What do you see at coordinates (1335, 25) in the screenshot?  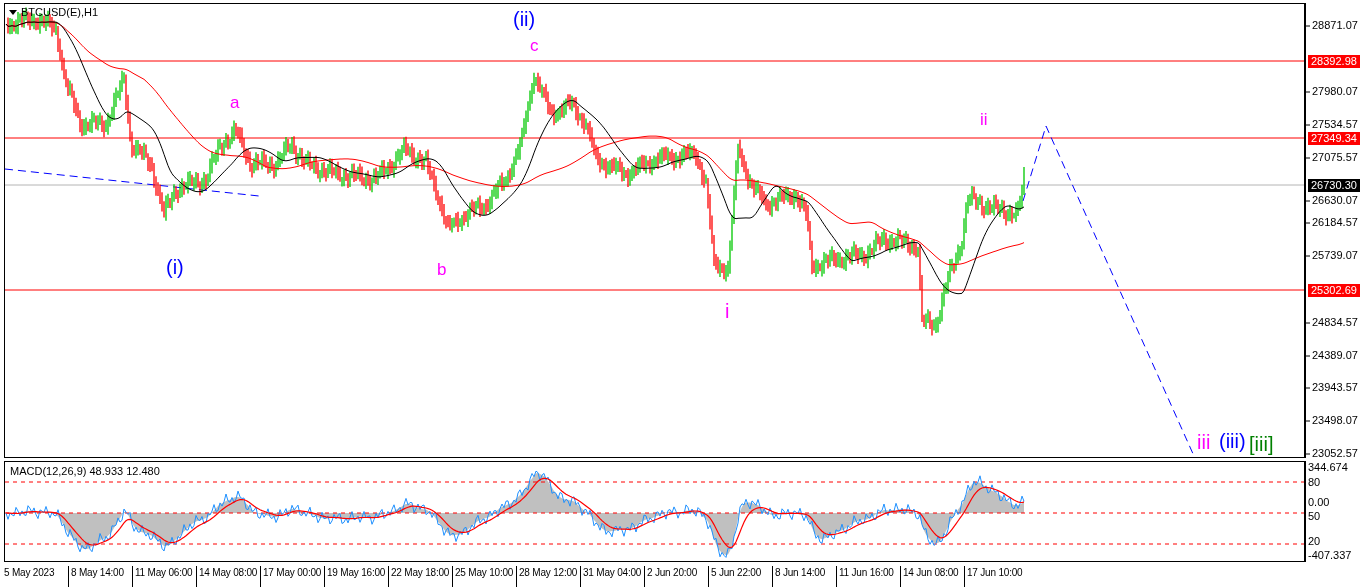 I see `price-tick-label: 28871.07` at bounding box center [1335, 25].